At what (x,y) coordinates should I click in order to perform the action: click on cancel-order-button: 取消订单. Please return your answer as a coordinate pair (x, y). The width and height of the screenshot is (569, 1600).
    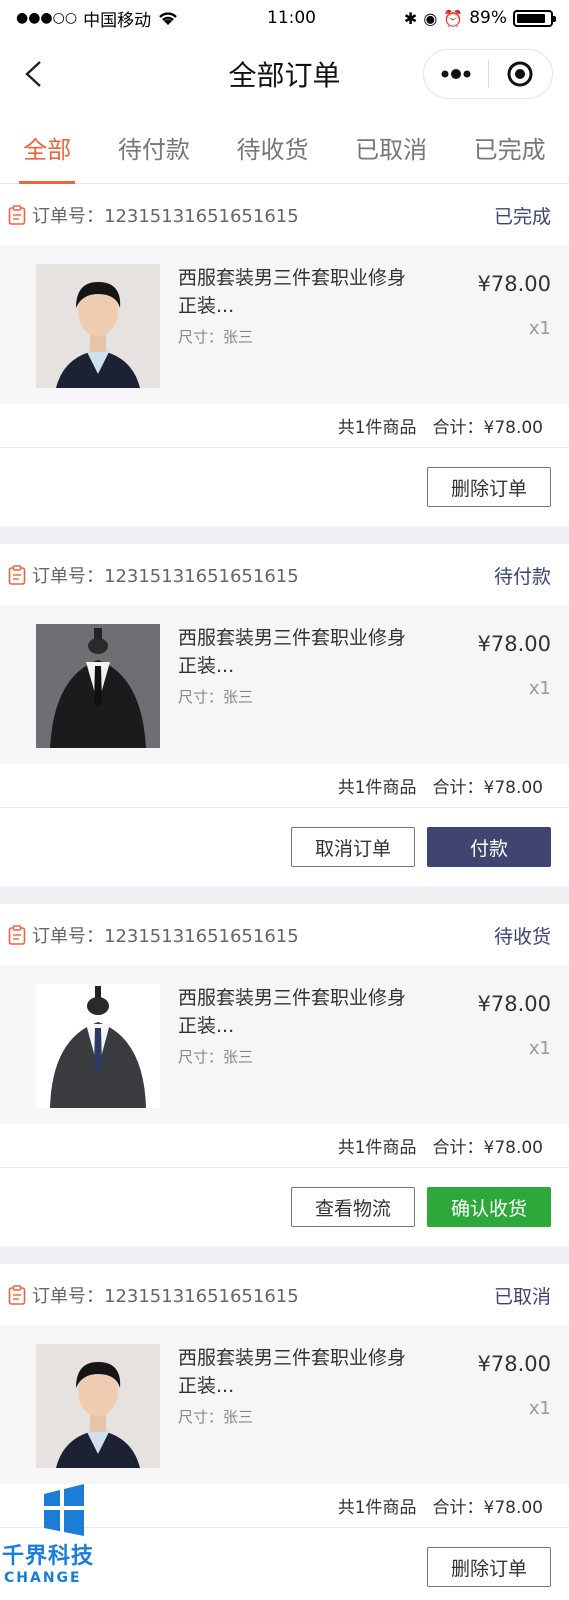
    Looking at the image, I should click on (353, 847).